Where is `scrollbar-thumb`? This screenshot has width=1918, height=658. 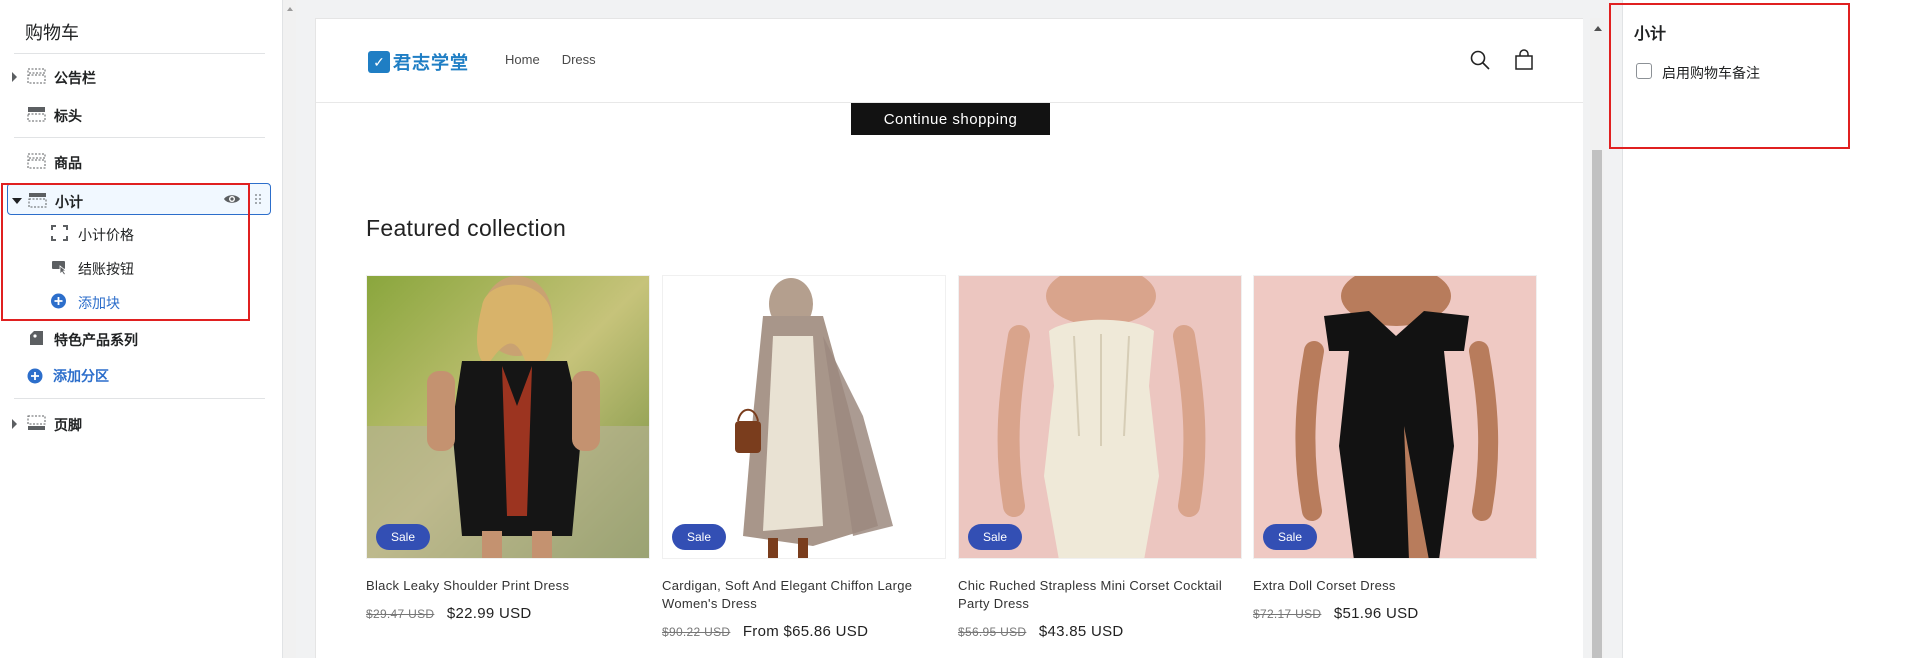 scrollbar-thumb is located at coordinates (1597, 404).